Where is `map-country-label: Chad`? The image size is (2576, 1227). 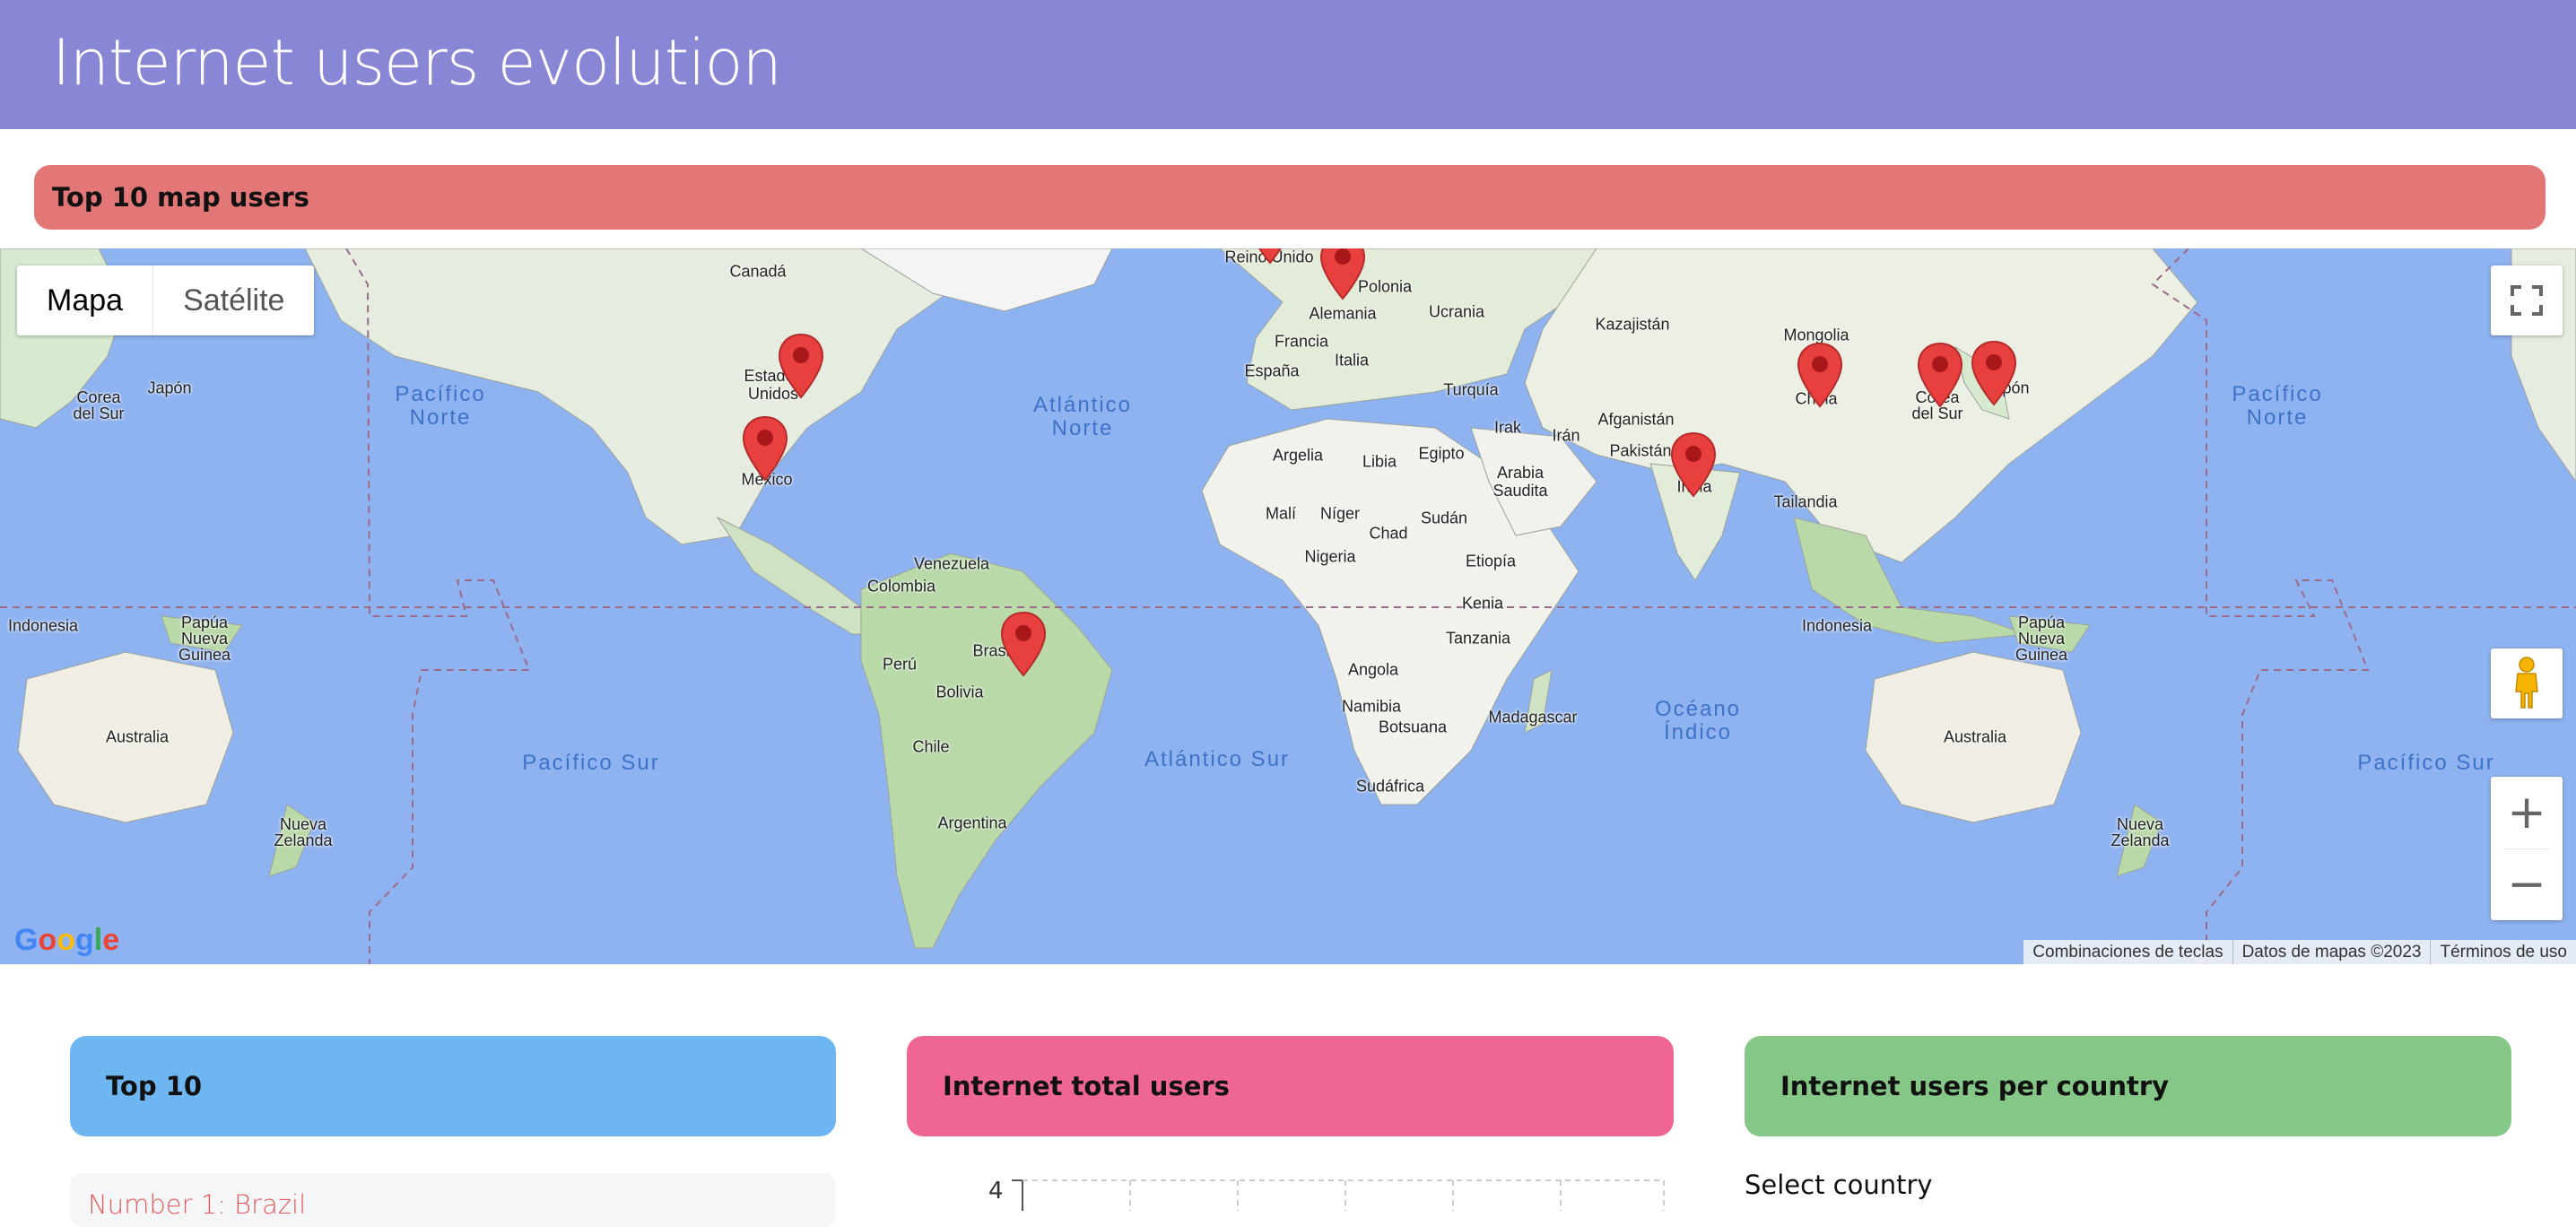
map-country-label: Chad is located at coordinates (1388, 533).